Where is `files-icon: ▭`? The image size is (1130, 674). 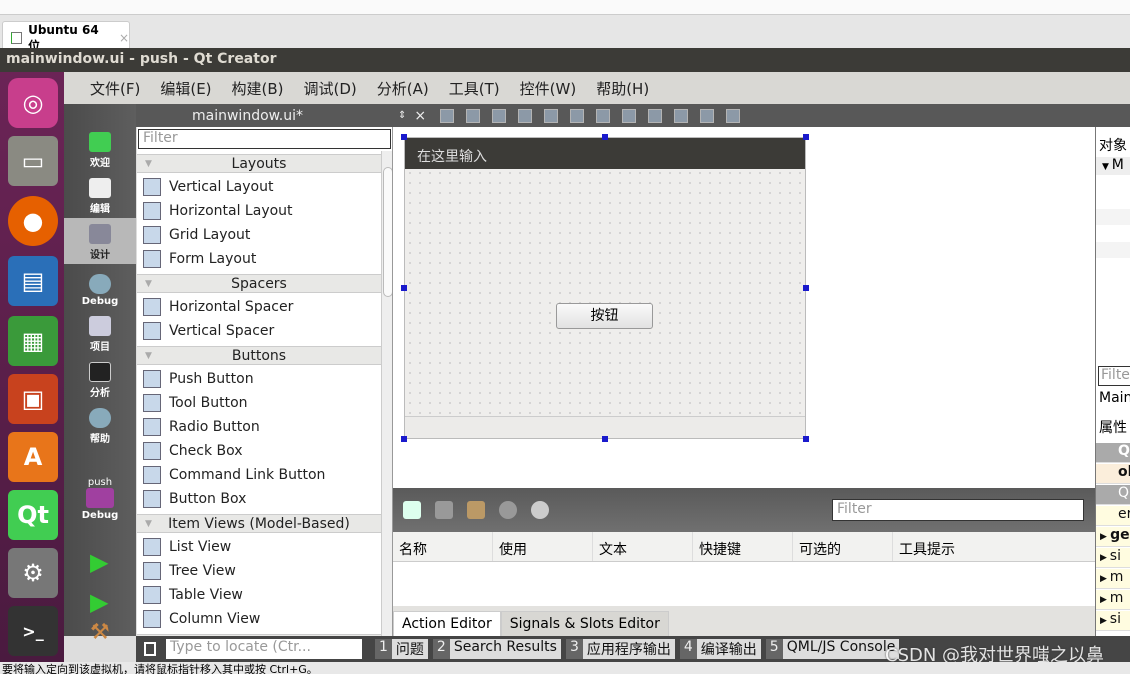
files-icon: ▭ is located at coordinates (33, 161).